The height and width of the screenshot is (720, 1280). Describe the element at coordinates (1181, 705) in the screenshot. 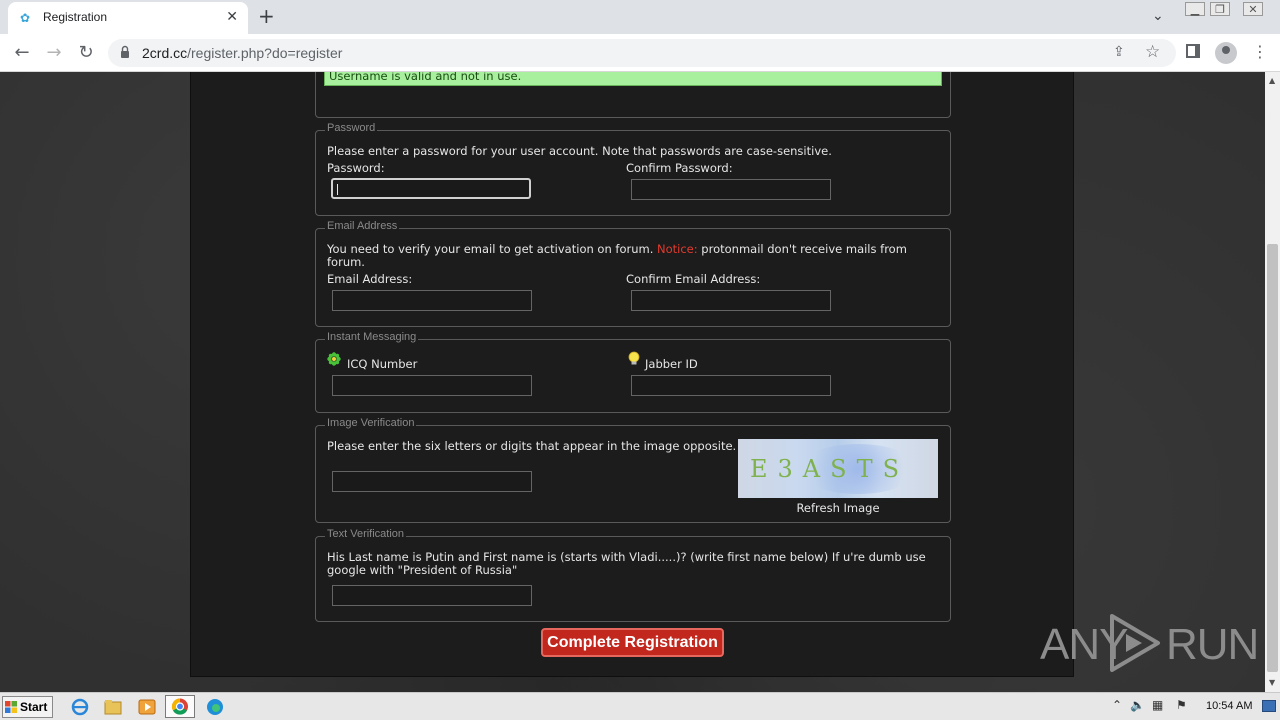

I see `action-center-flag-icon: ⚑` at that location.